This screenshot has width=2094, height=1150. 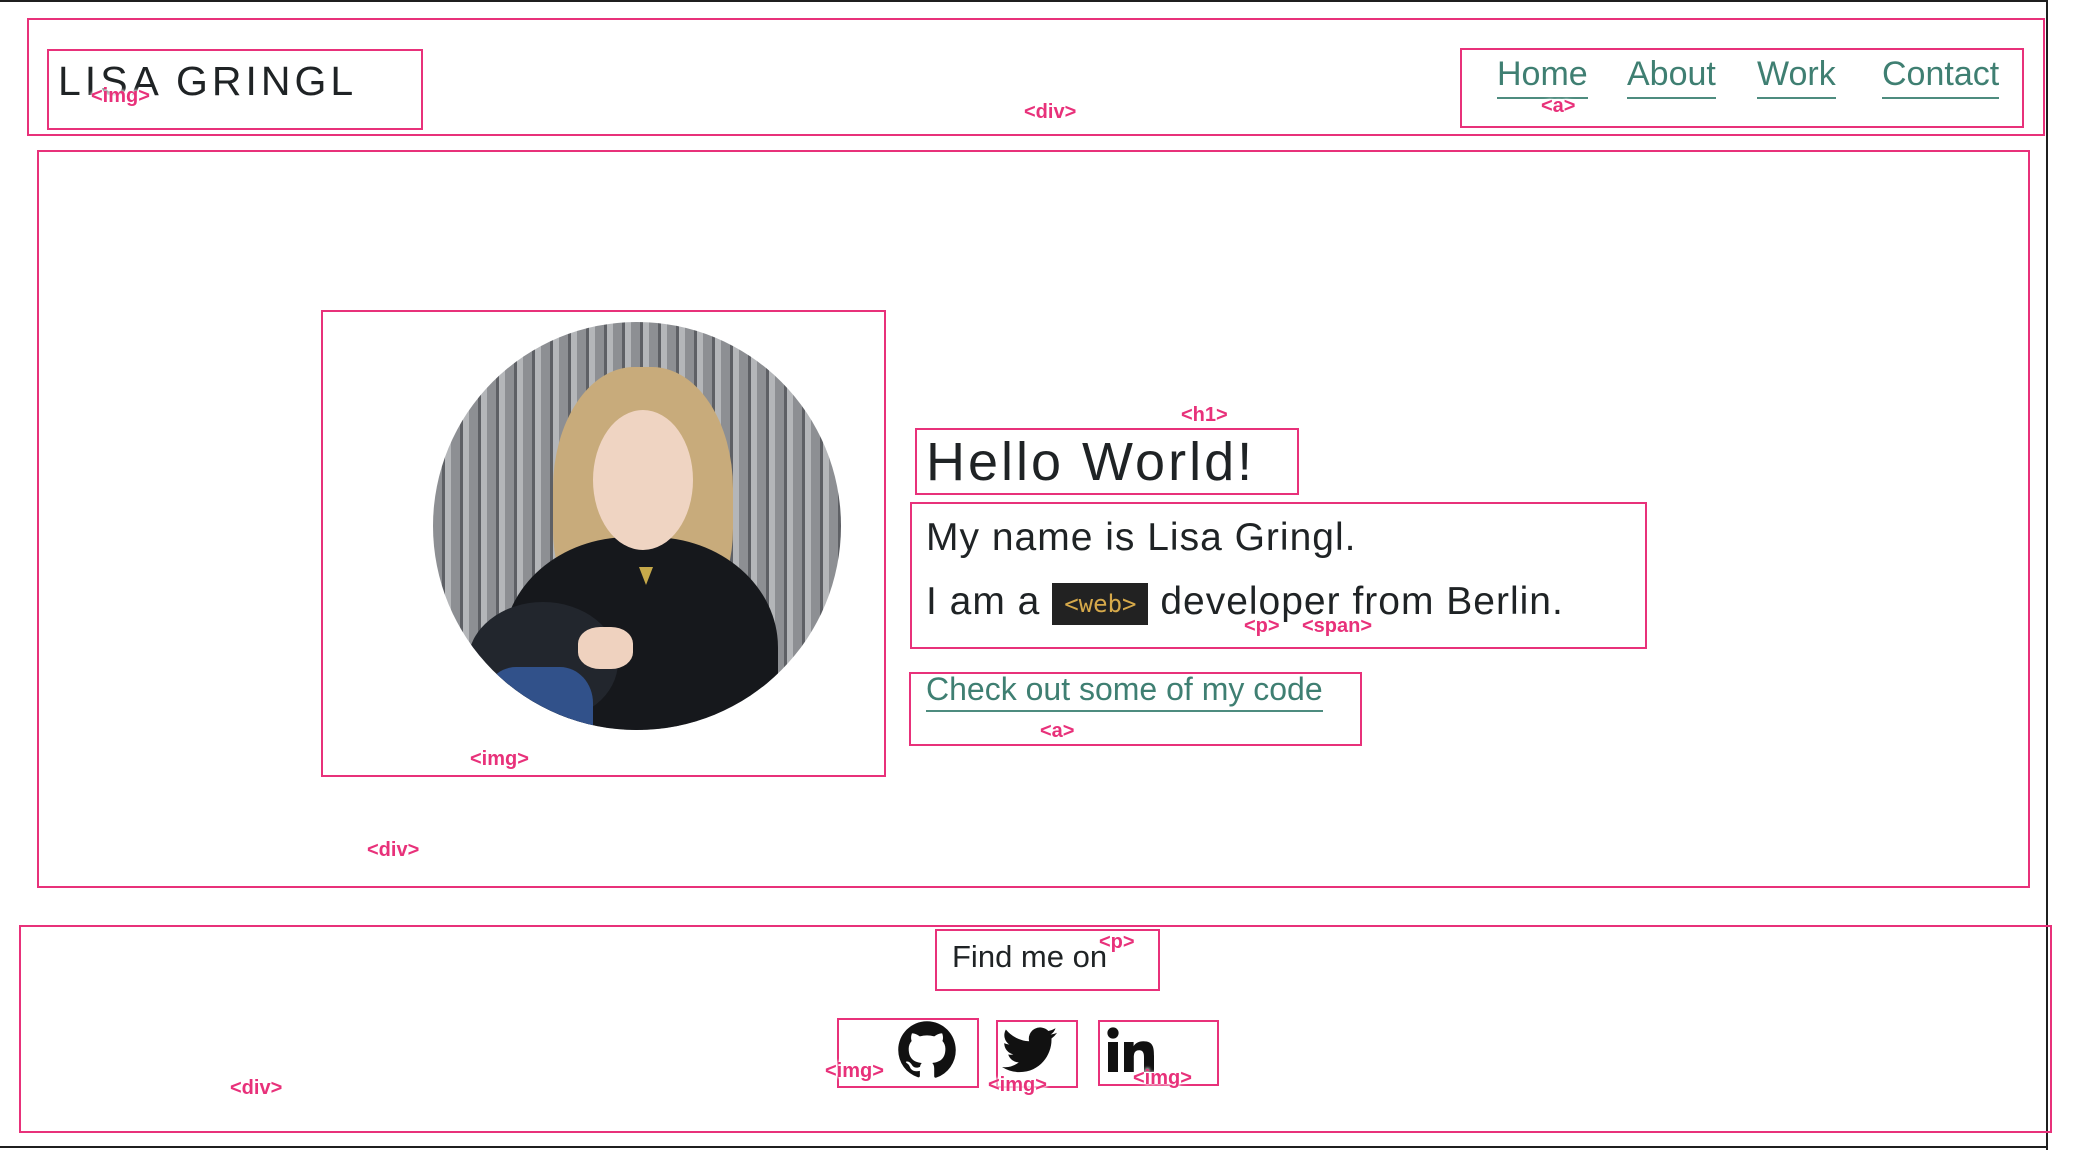 I want to click on annotation-box-cta-a, so click(x=1135, y=709).